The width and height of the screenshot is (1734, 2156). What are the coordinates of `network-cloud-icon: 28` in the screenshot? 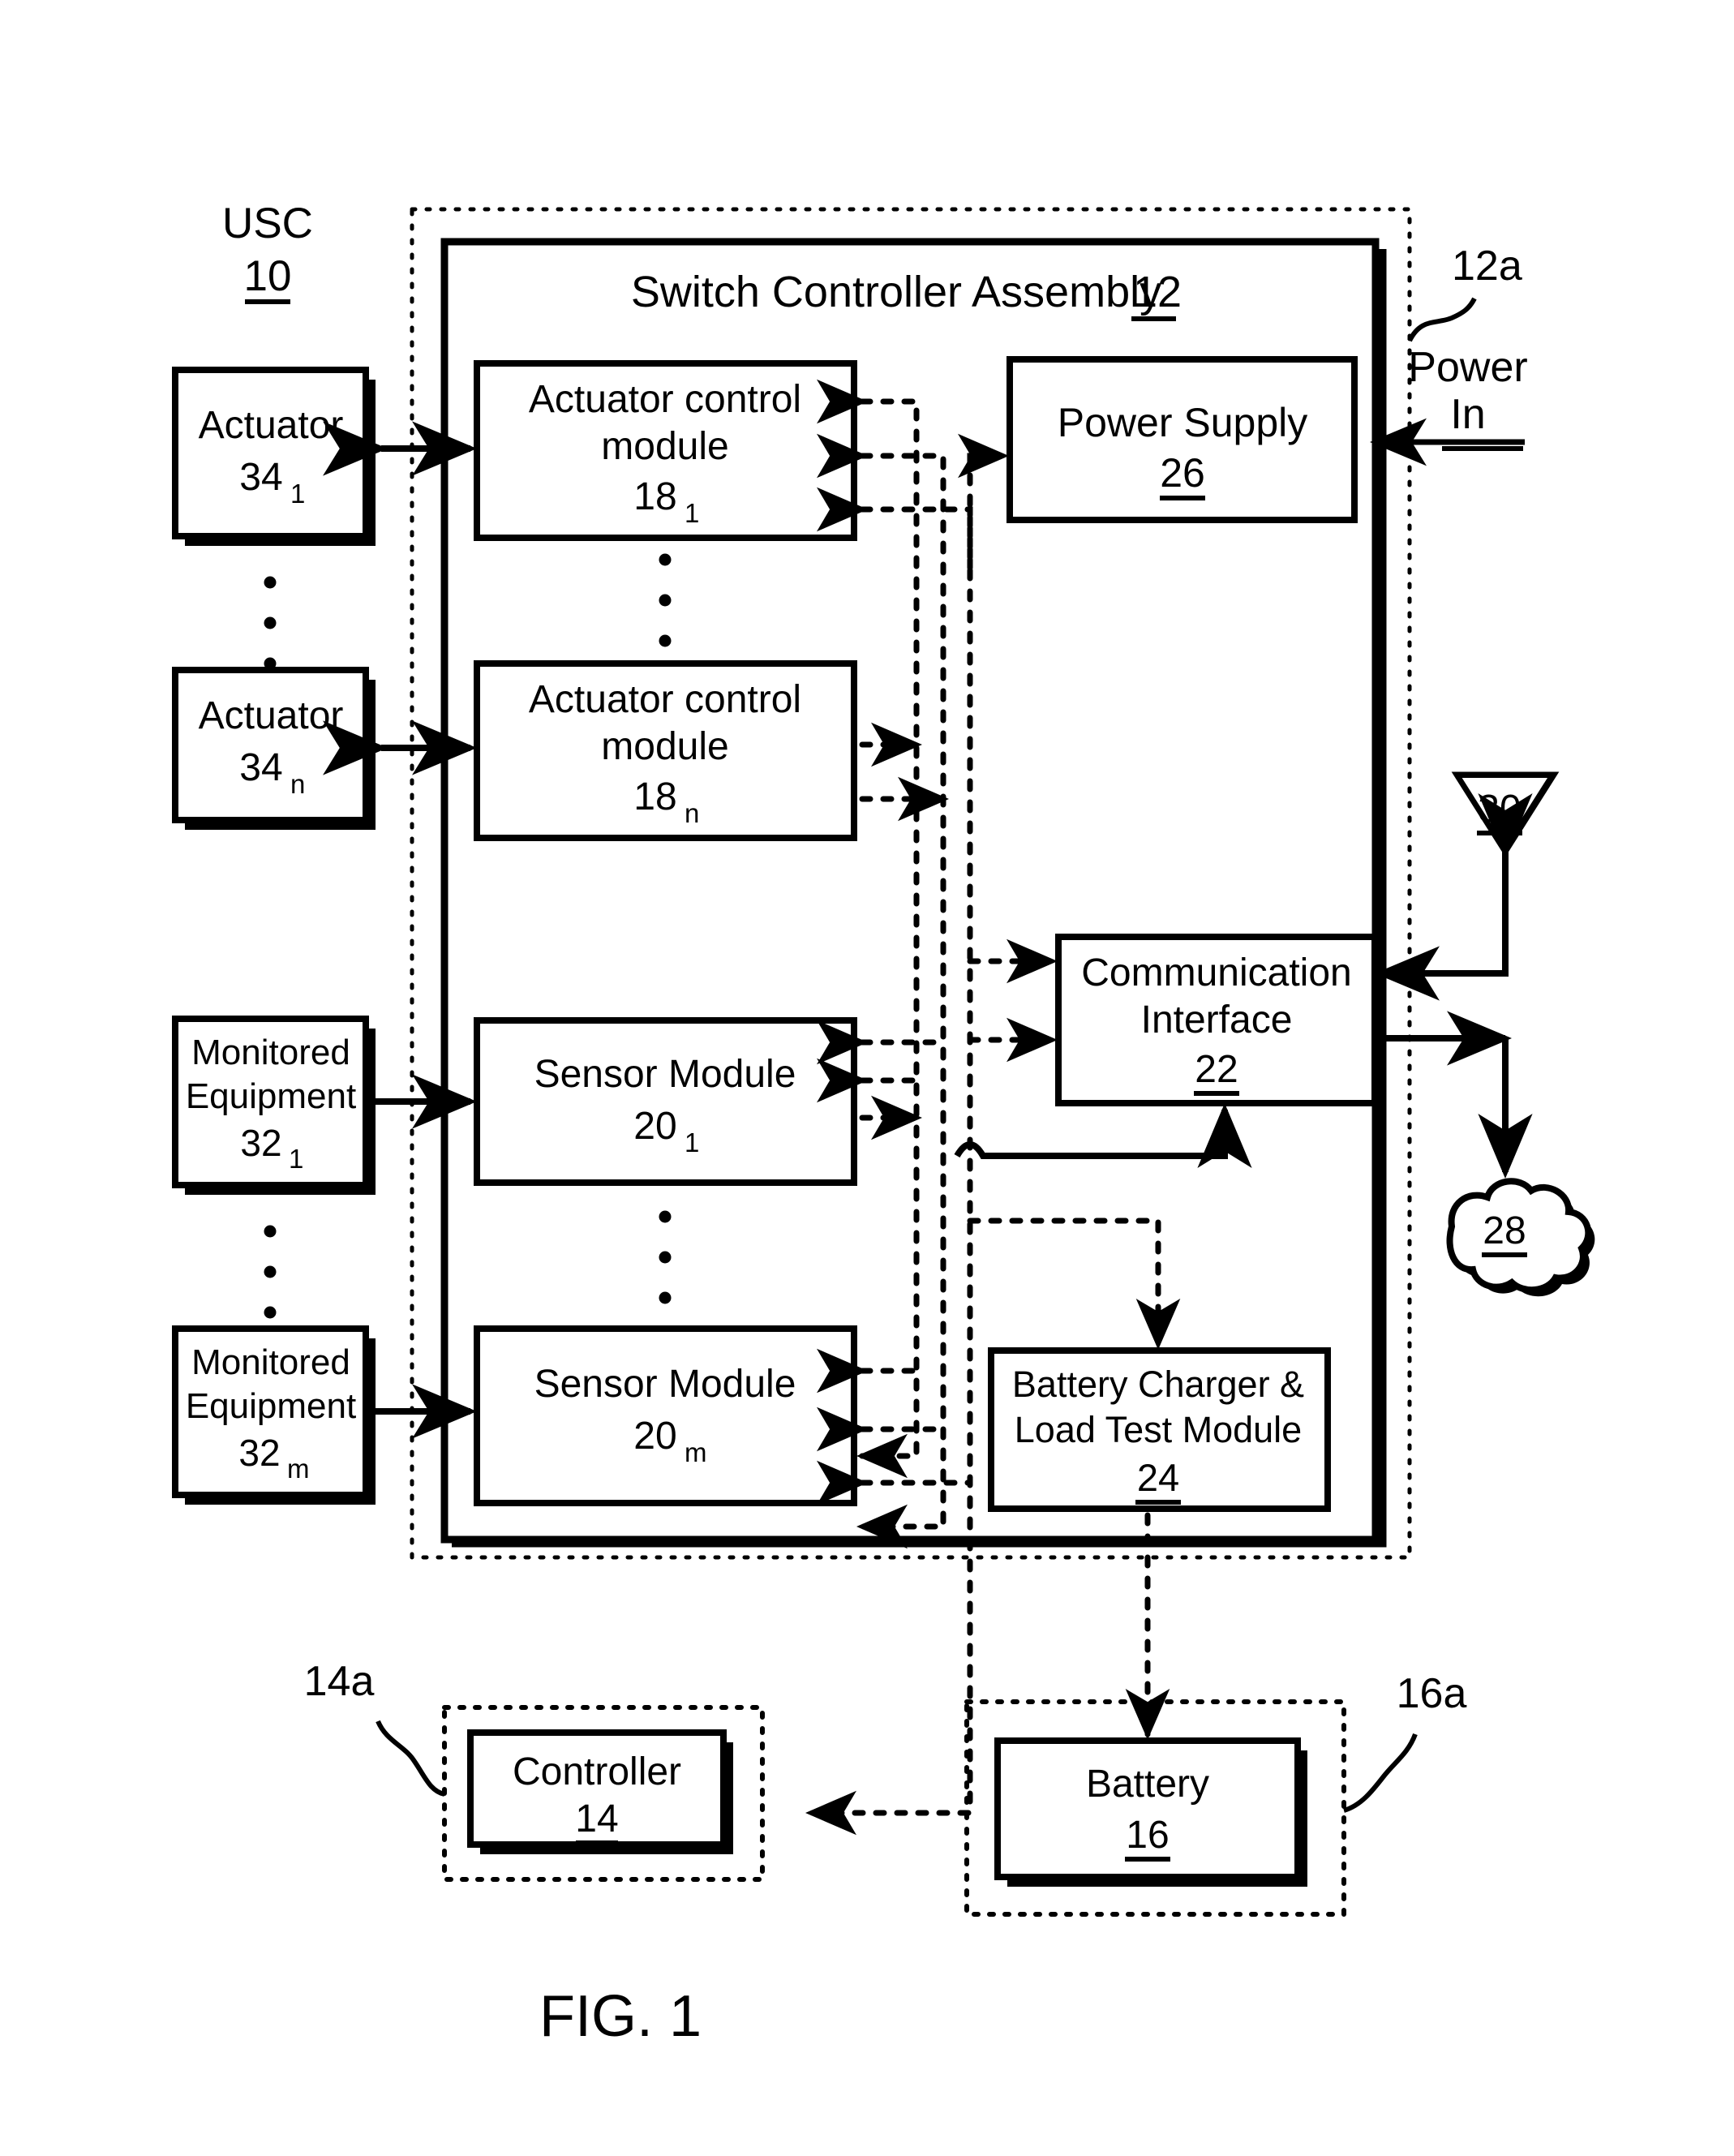 It's located at (1488, 1154).